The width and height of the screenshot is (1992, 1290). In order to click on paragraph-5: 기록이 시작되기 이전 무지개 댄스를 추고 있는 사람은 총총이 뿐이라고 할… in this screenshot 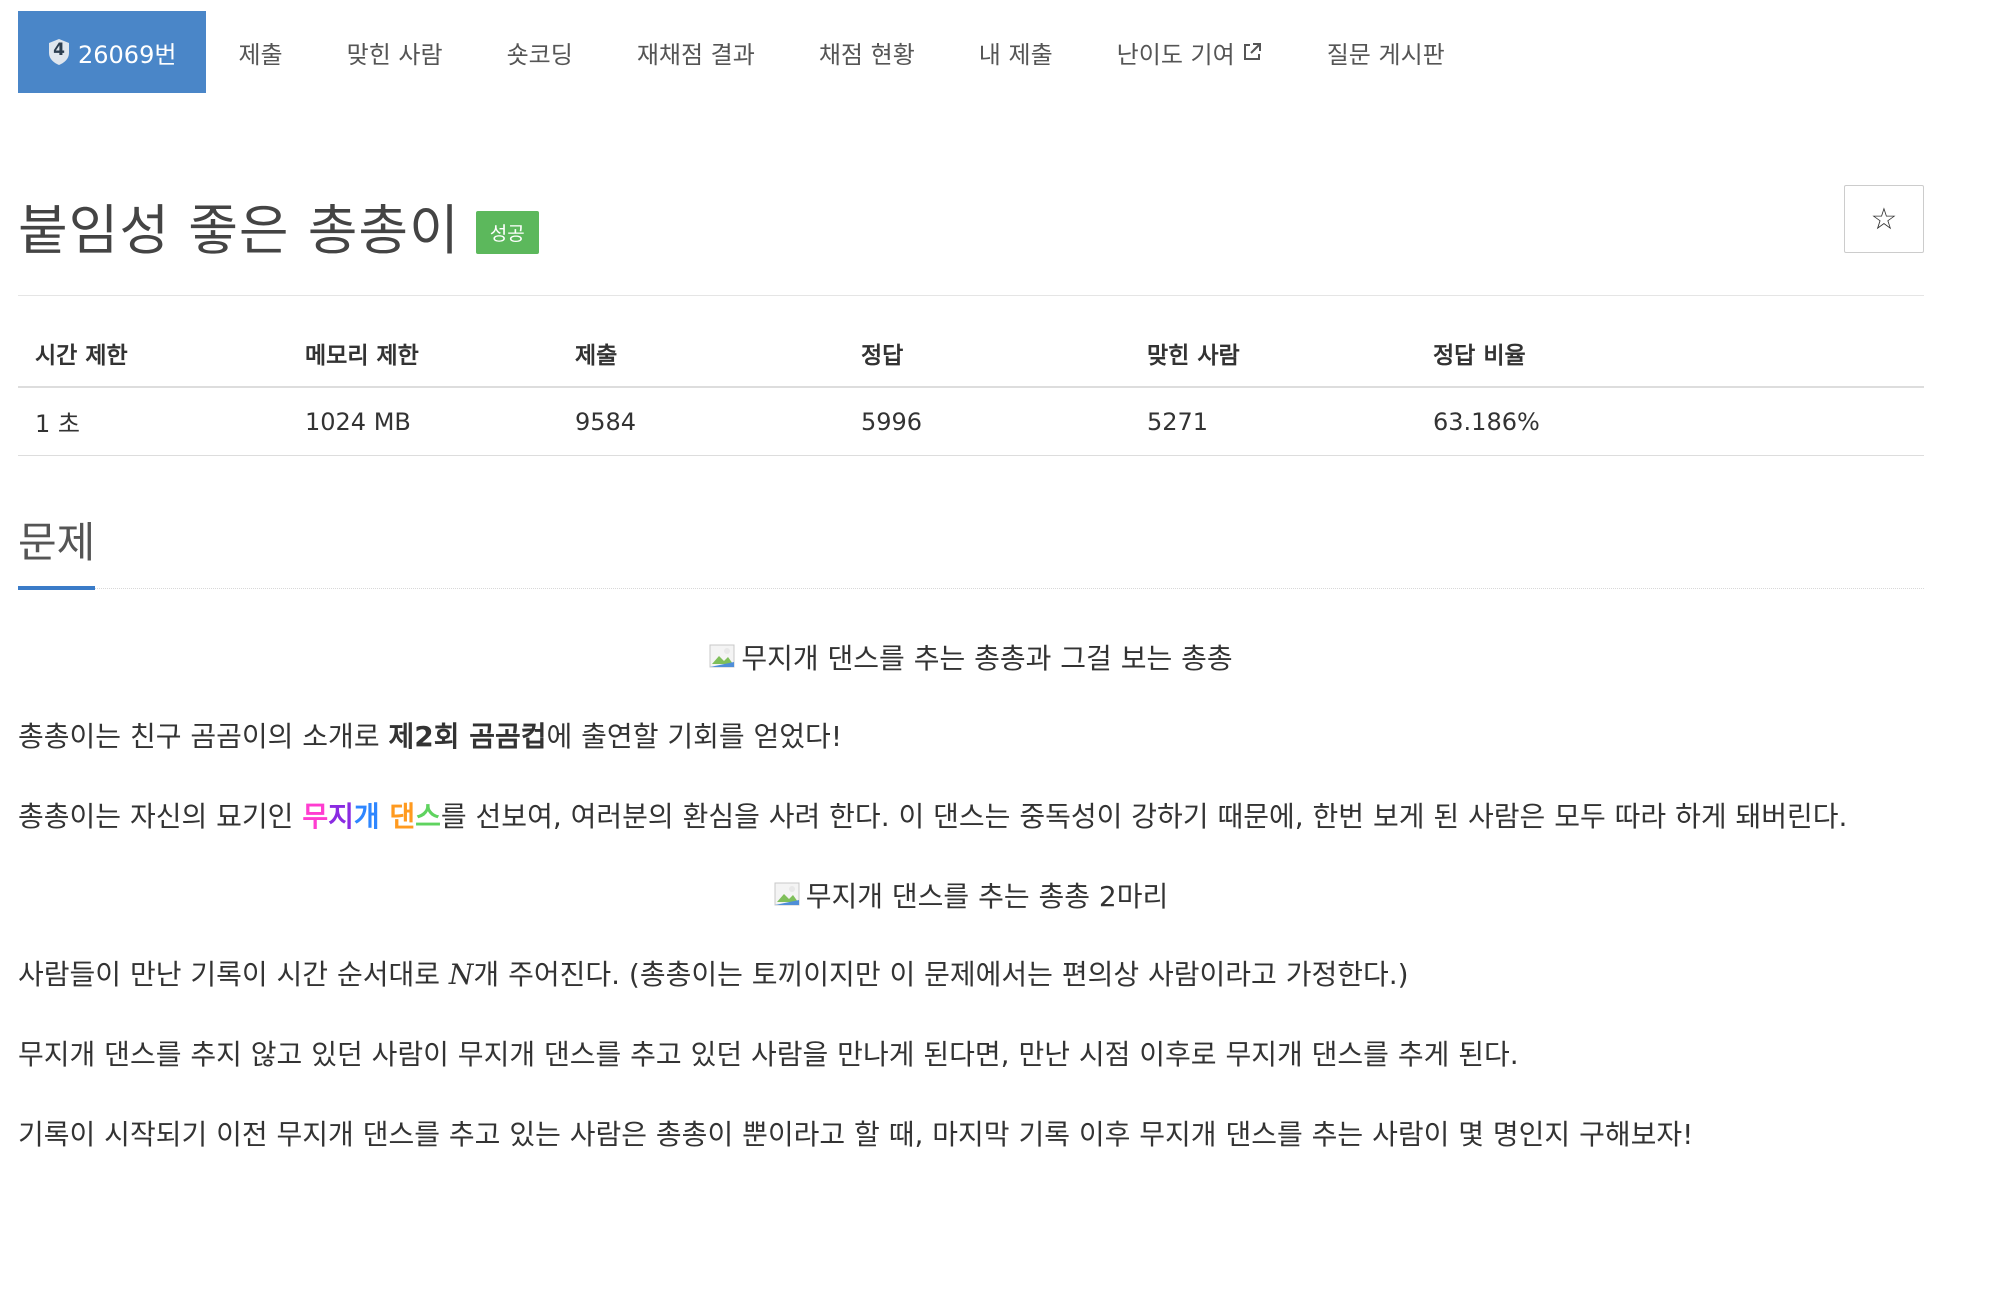, I will do `click(856, 1134)`.